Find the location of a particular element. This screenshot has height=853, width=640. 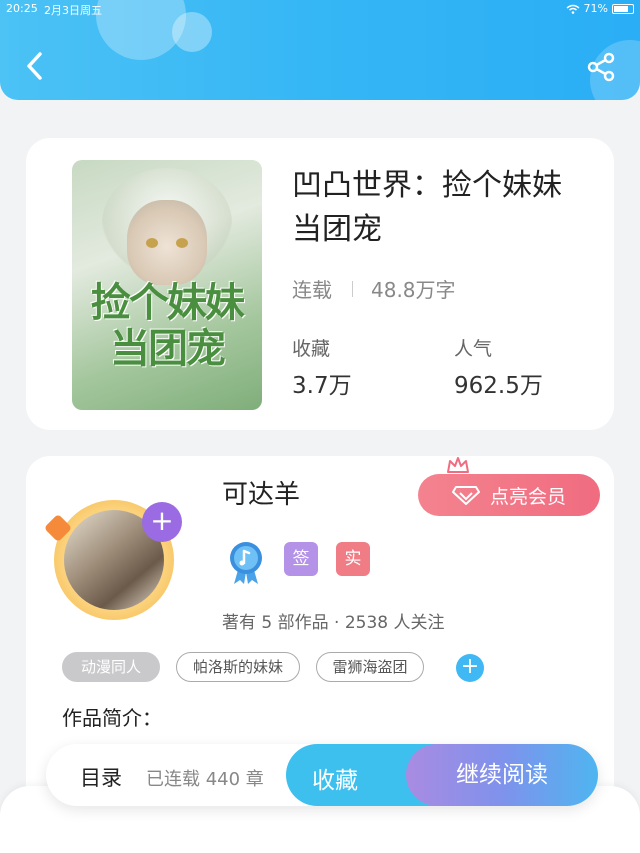

book-meta: 连载 48.8万字 is located at coordinates (374, 288).